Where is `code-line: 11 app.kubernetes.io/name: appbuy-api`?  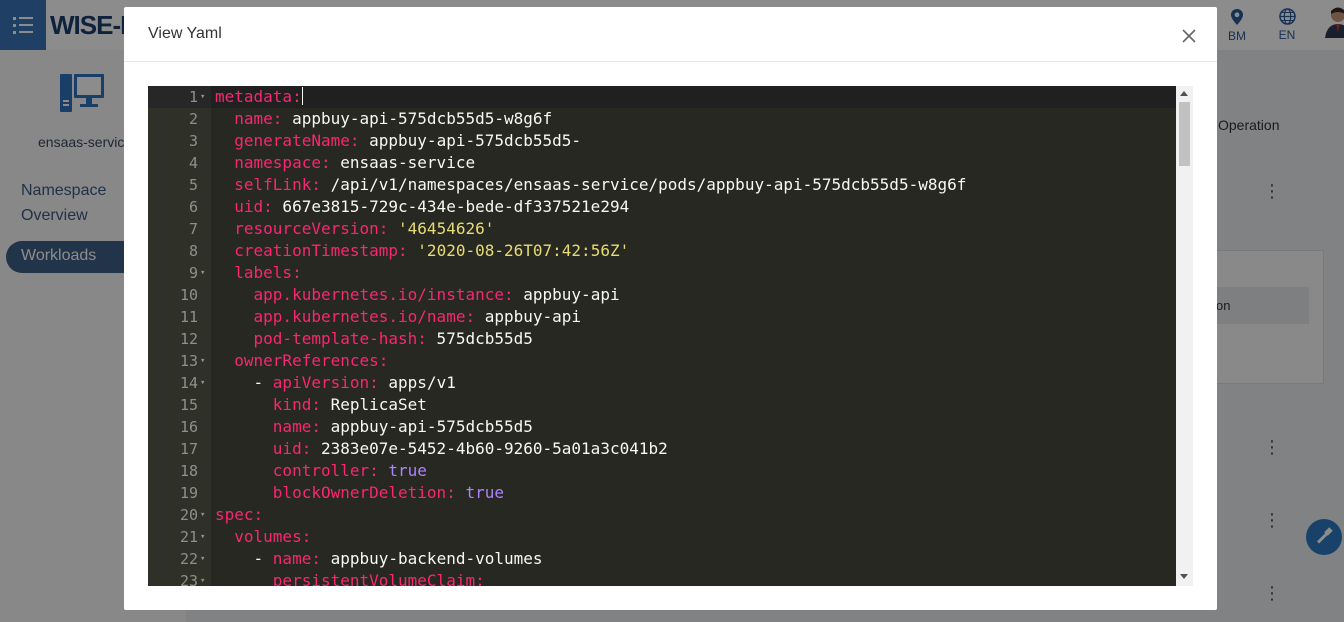
code-line: 11 app.kubernetes.io/name: appbuy-api is located at coordinates (662, 317).